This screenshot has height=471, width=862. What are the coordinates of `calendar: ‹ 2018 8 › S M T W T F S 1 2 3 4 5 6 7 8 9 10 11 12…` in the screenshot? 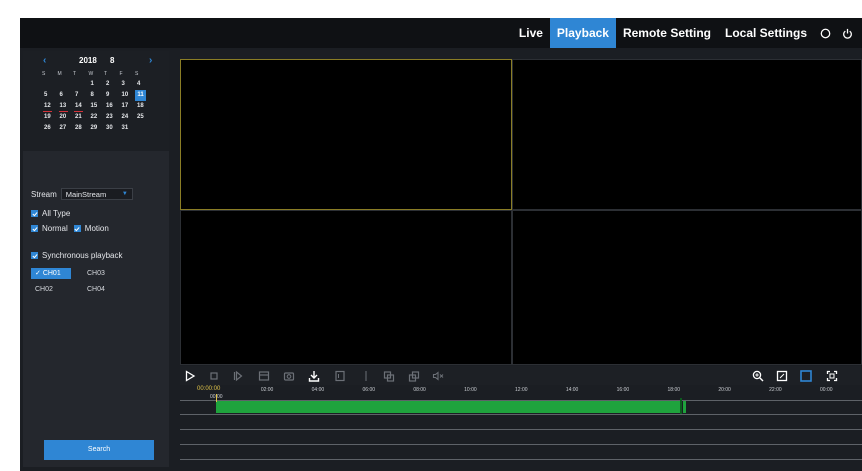 It's located at (96, 101).